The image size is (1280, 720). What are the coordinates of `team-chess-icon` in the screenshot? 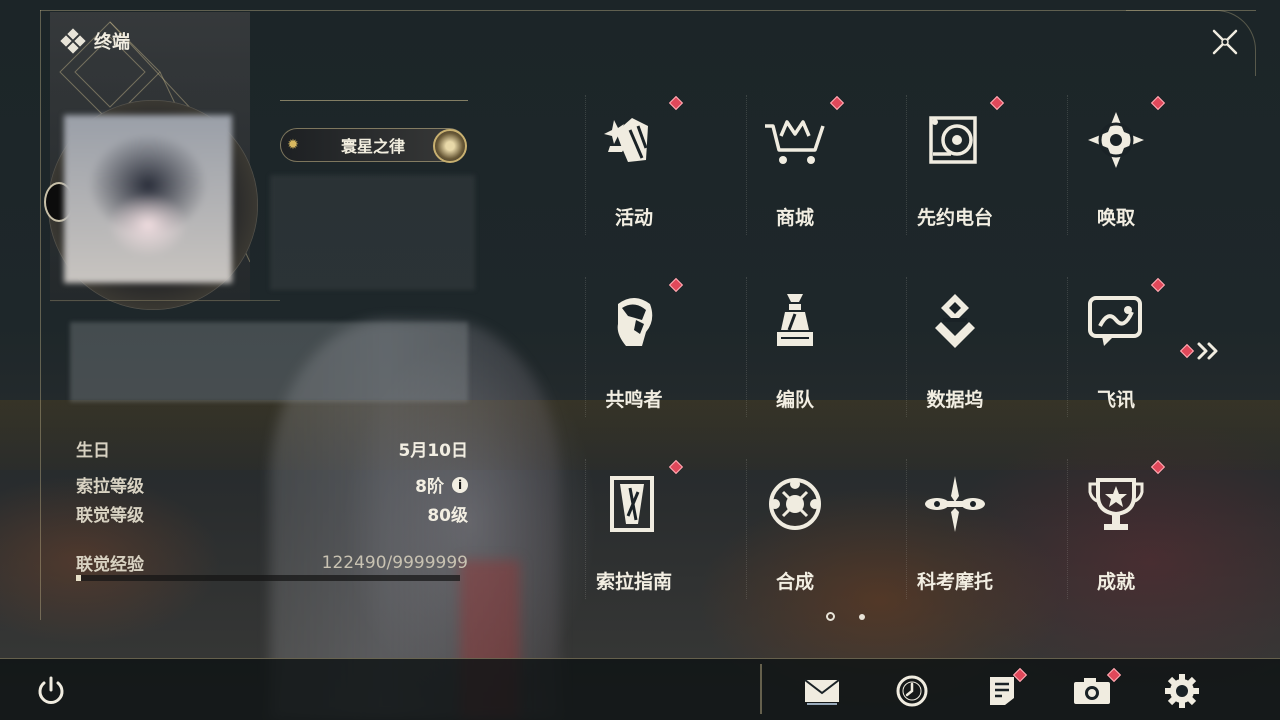 It's located at (795, 322).